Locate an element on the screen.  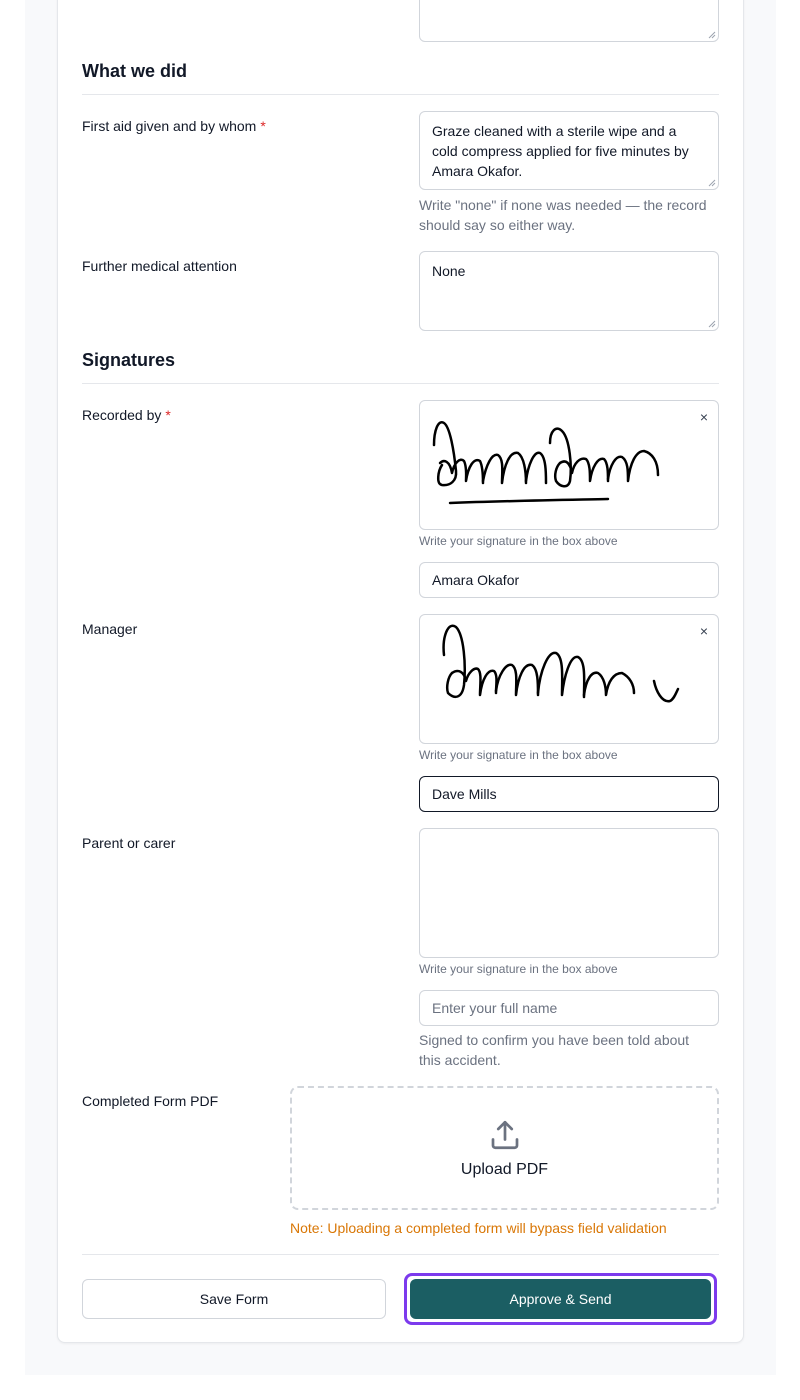
recorded-by-name-input: Amara Okafor is located at coordinates (569, 580).